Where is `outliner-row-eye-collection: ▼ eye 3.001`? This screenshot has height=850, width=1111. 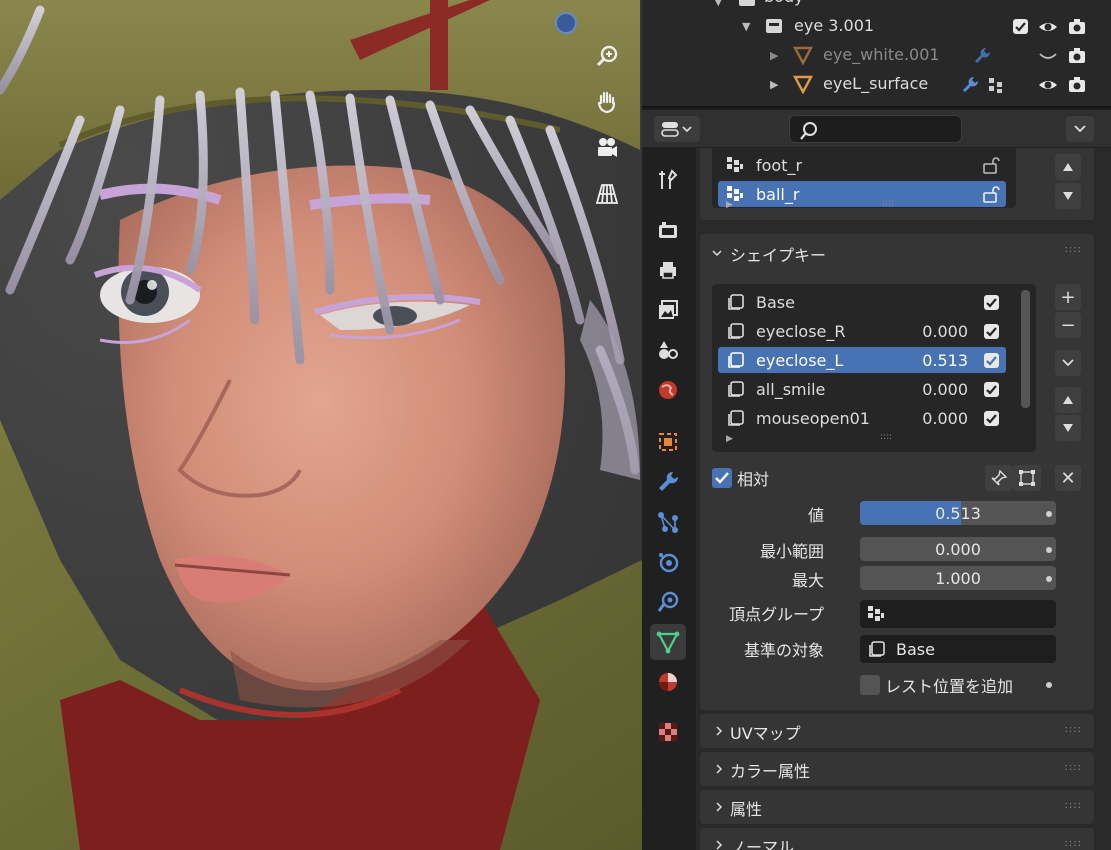
outliner-row-eye-collection: ▼ eye 3.001 is located at coordinates (876, 26).